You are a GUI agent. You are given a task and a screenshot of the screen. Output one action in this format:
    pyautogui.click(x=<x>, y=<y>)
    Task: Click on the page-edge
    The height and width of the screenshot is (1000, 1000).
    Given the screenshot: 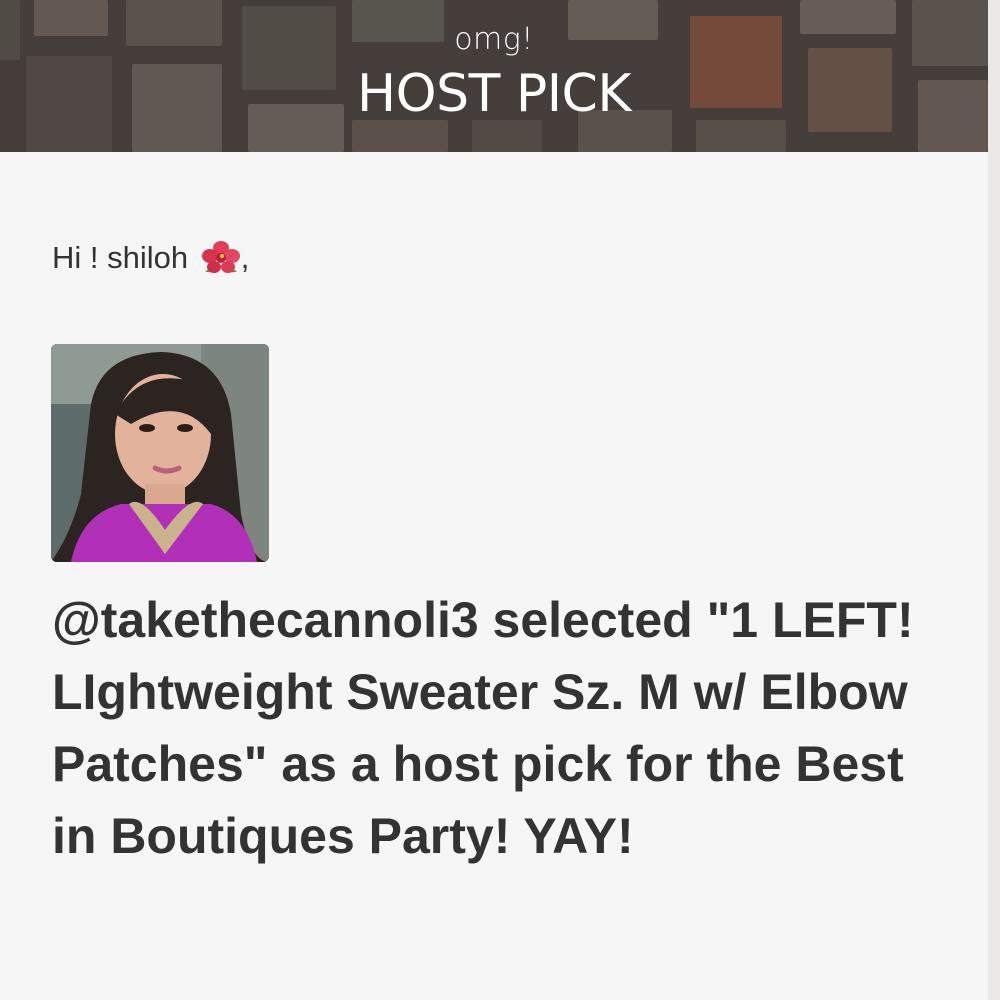 What is the action you would take?
    pyautogui.click(x=994, y=500)
    